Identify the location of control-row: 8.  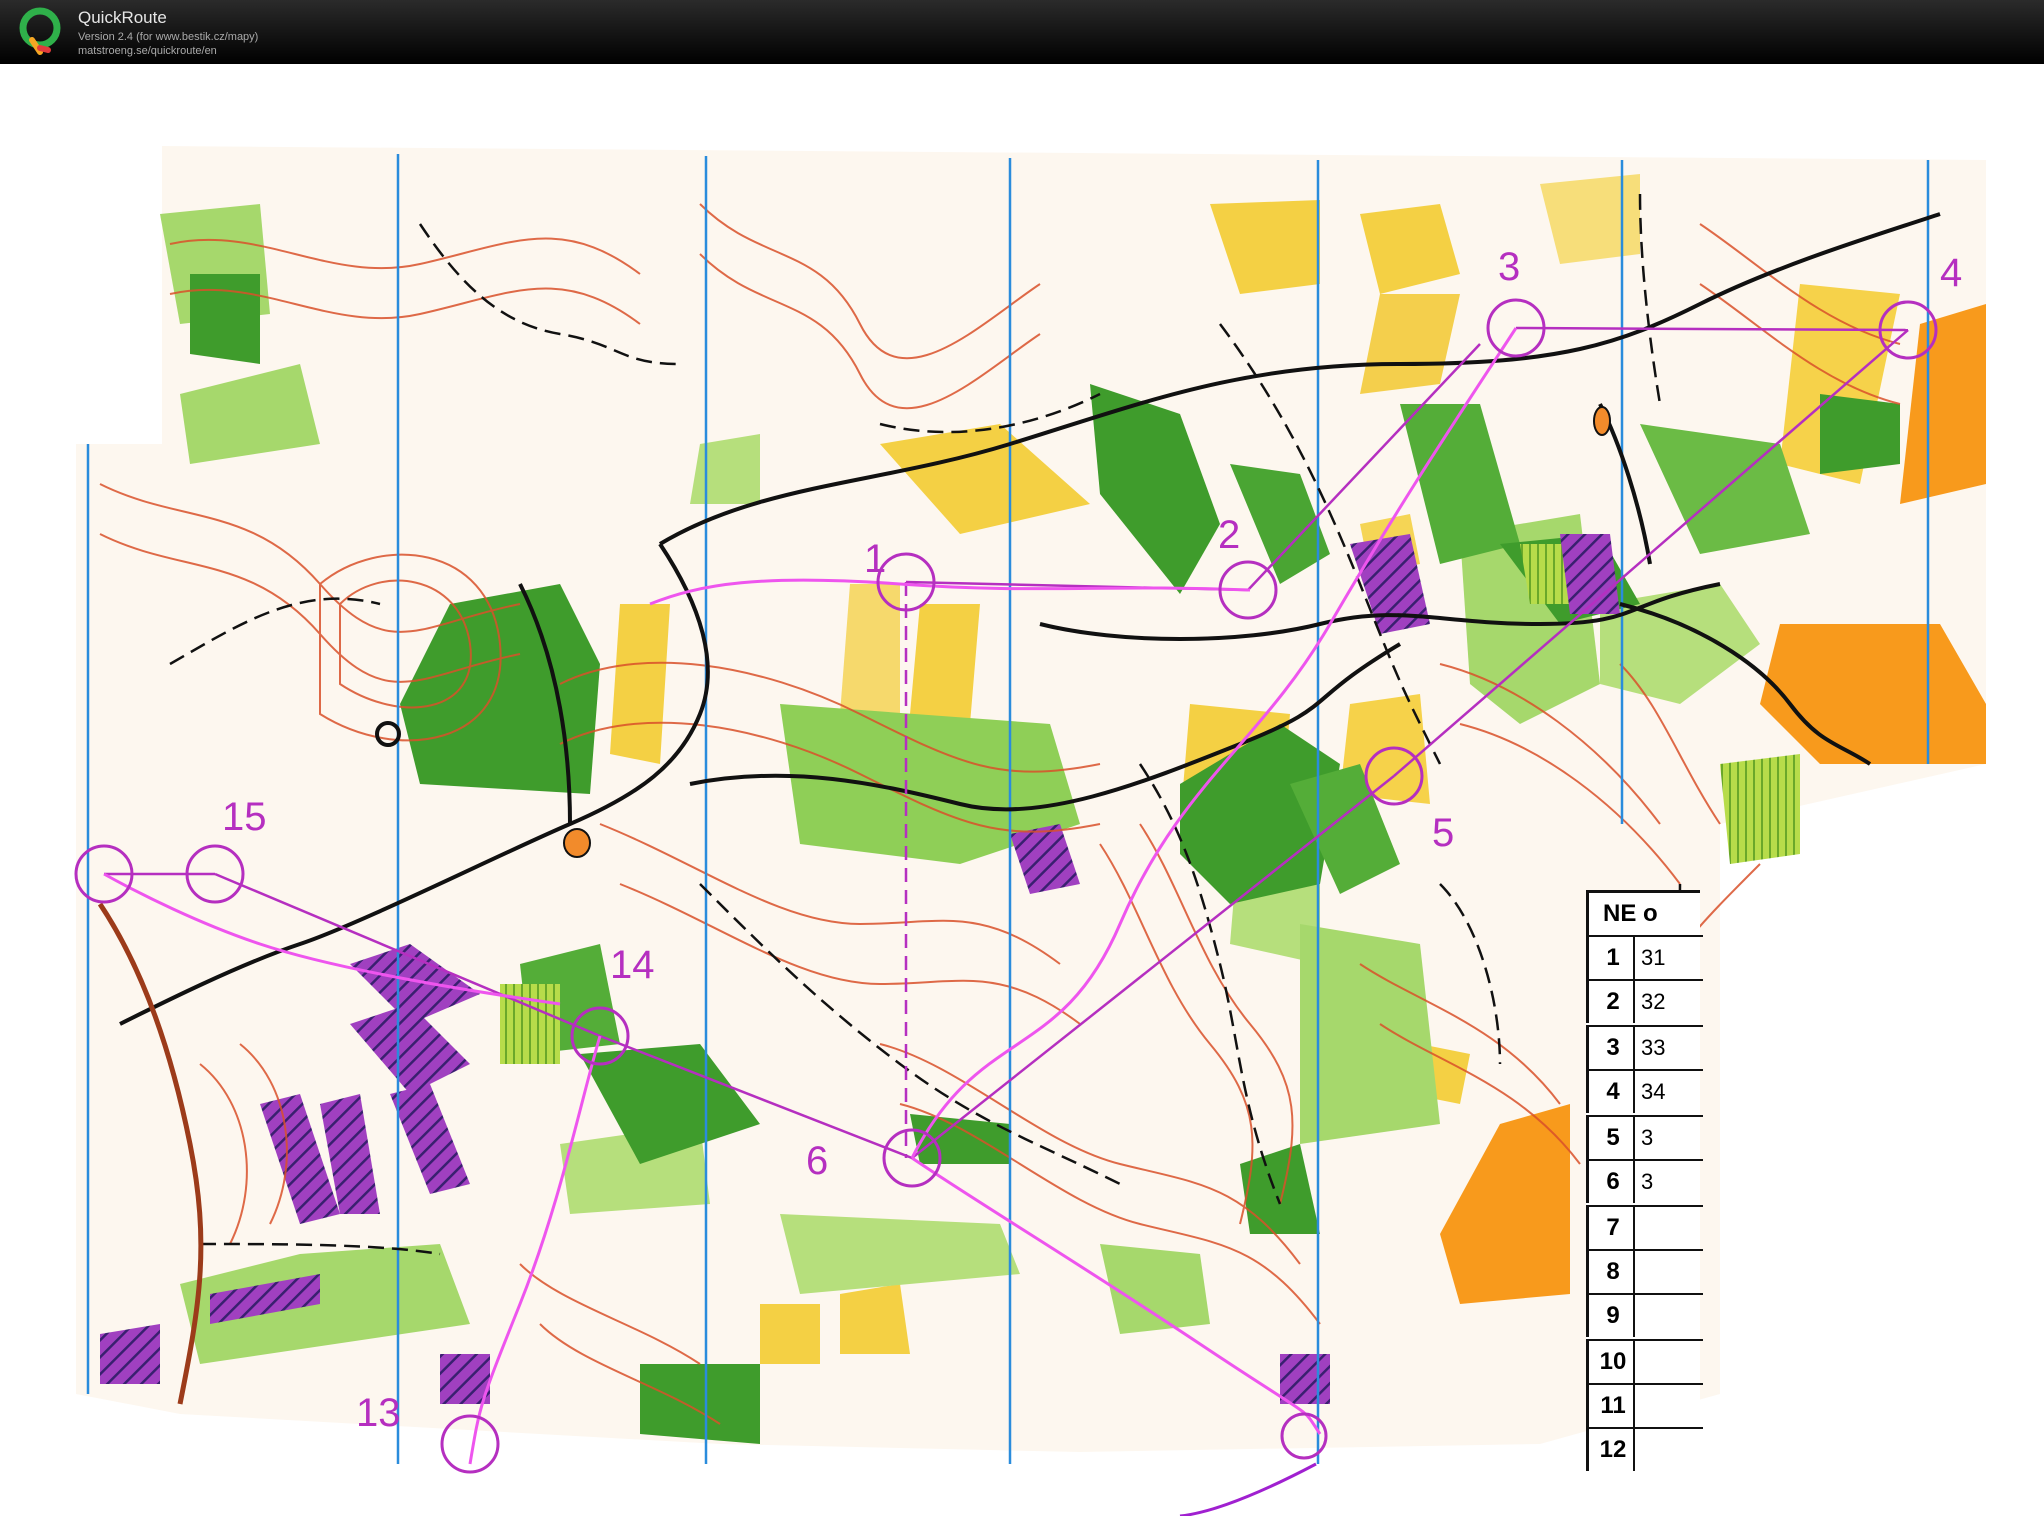
(1644, 1271).